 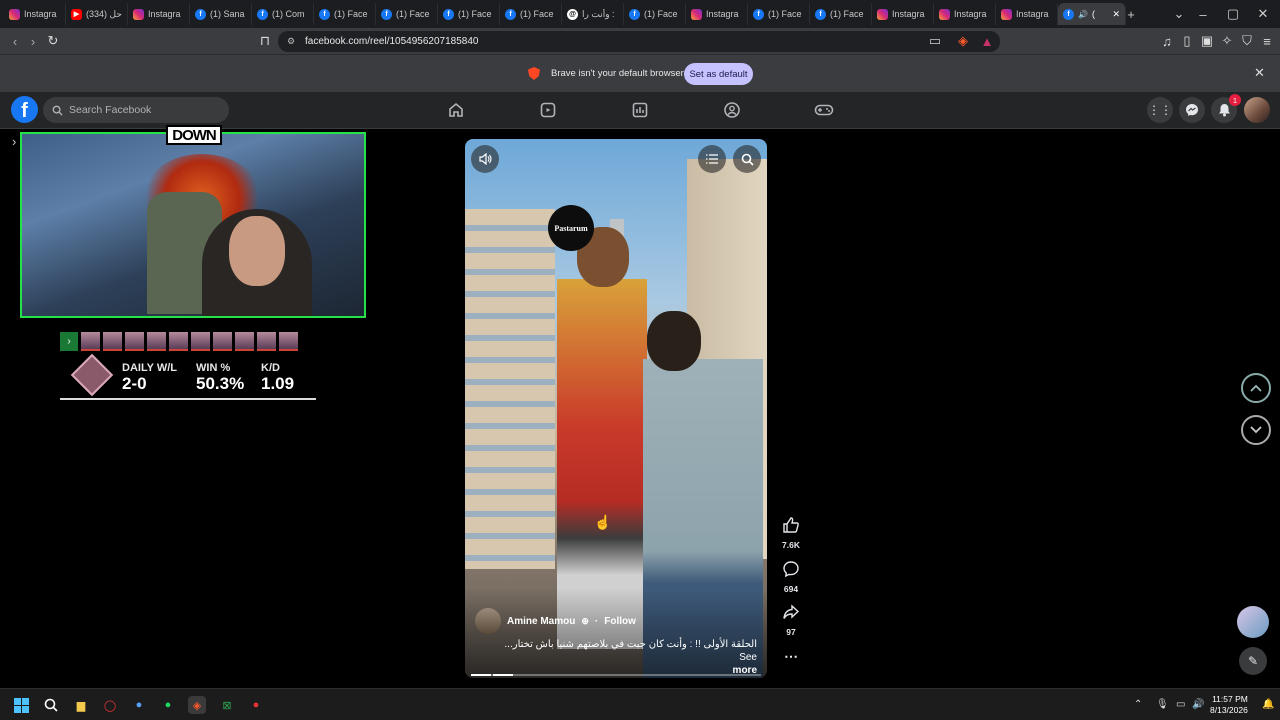 What do you see at coordinates (76, 14) in the screenshot?
I see `youtube-icon: ▶` at bounding box center [76, 14].